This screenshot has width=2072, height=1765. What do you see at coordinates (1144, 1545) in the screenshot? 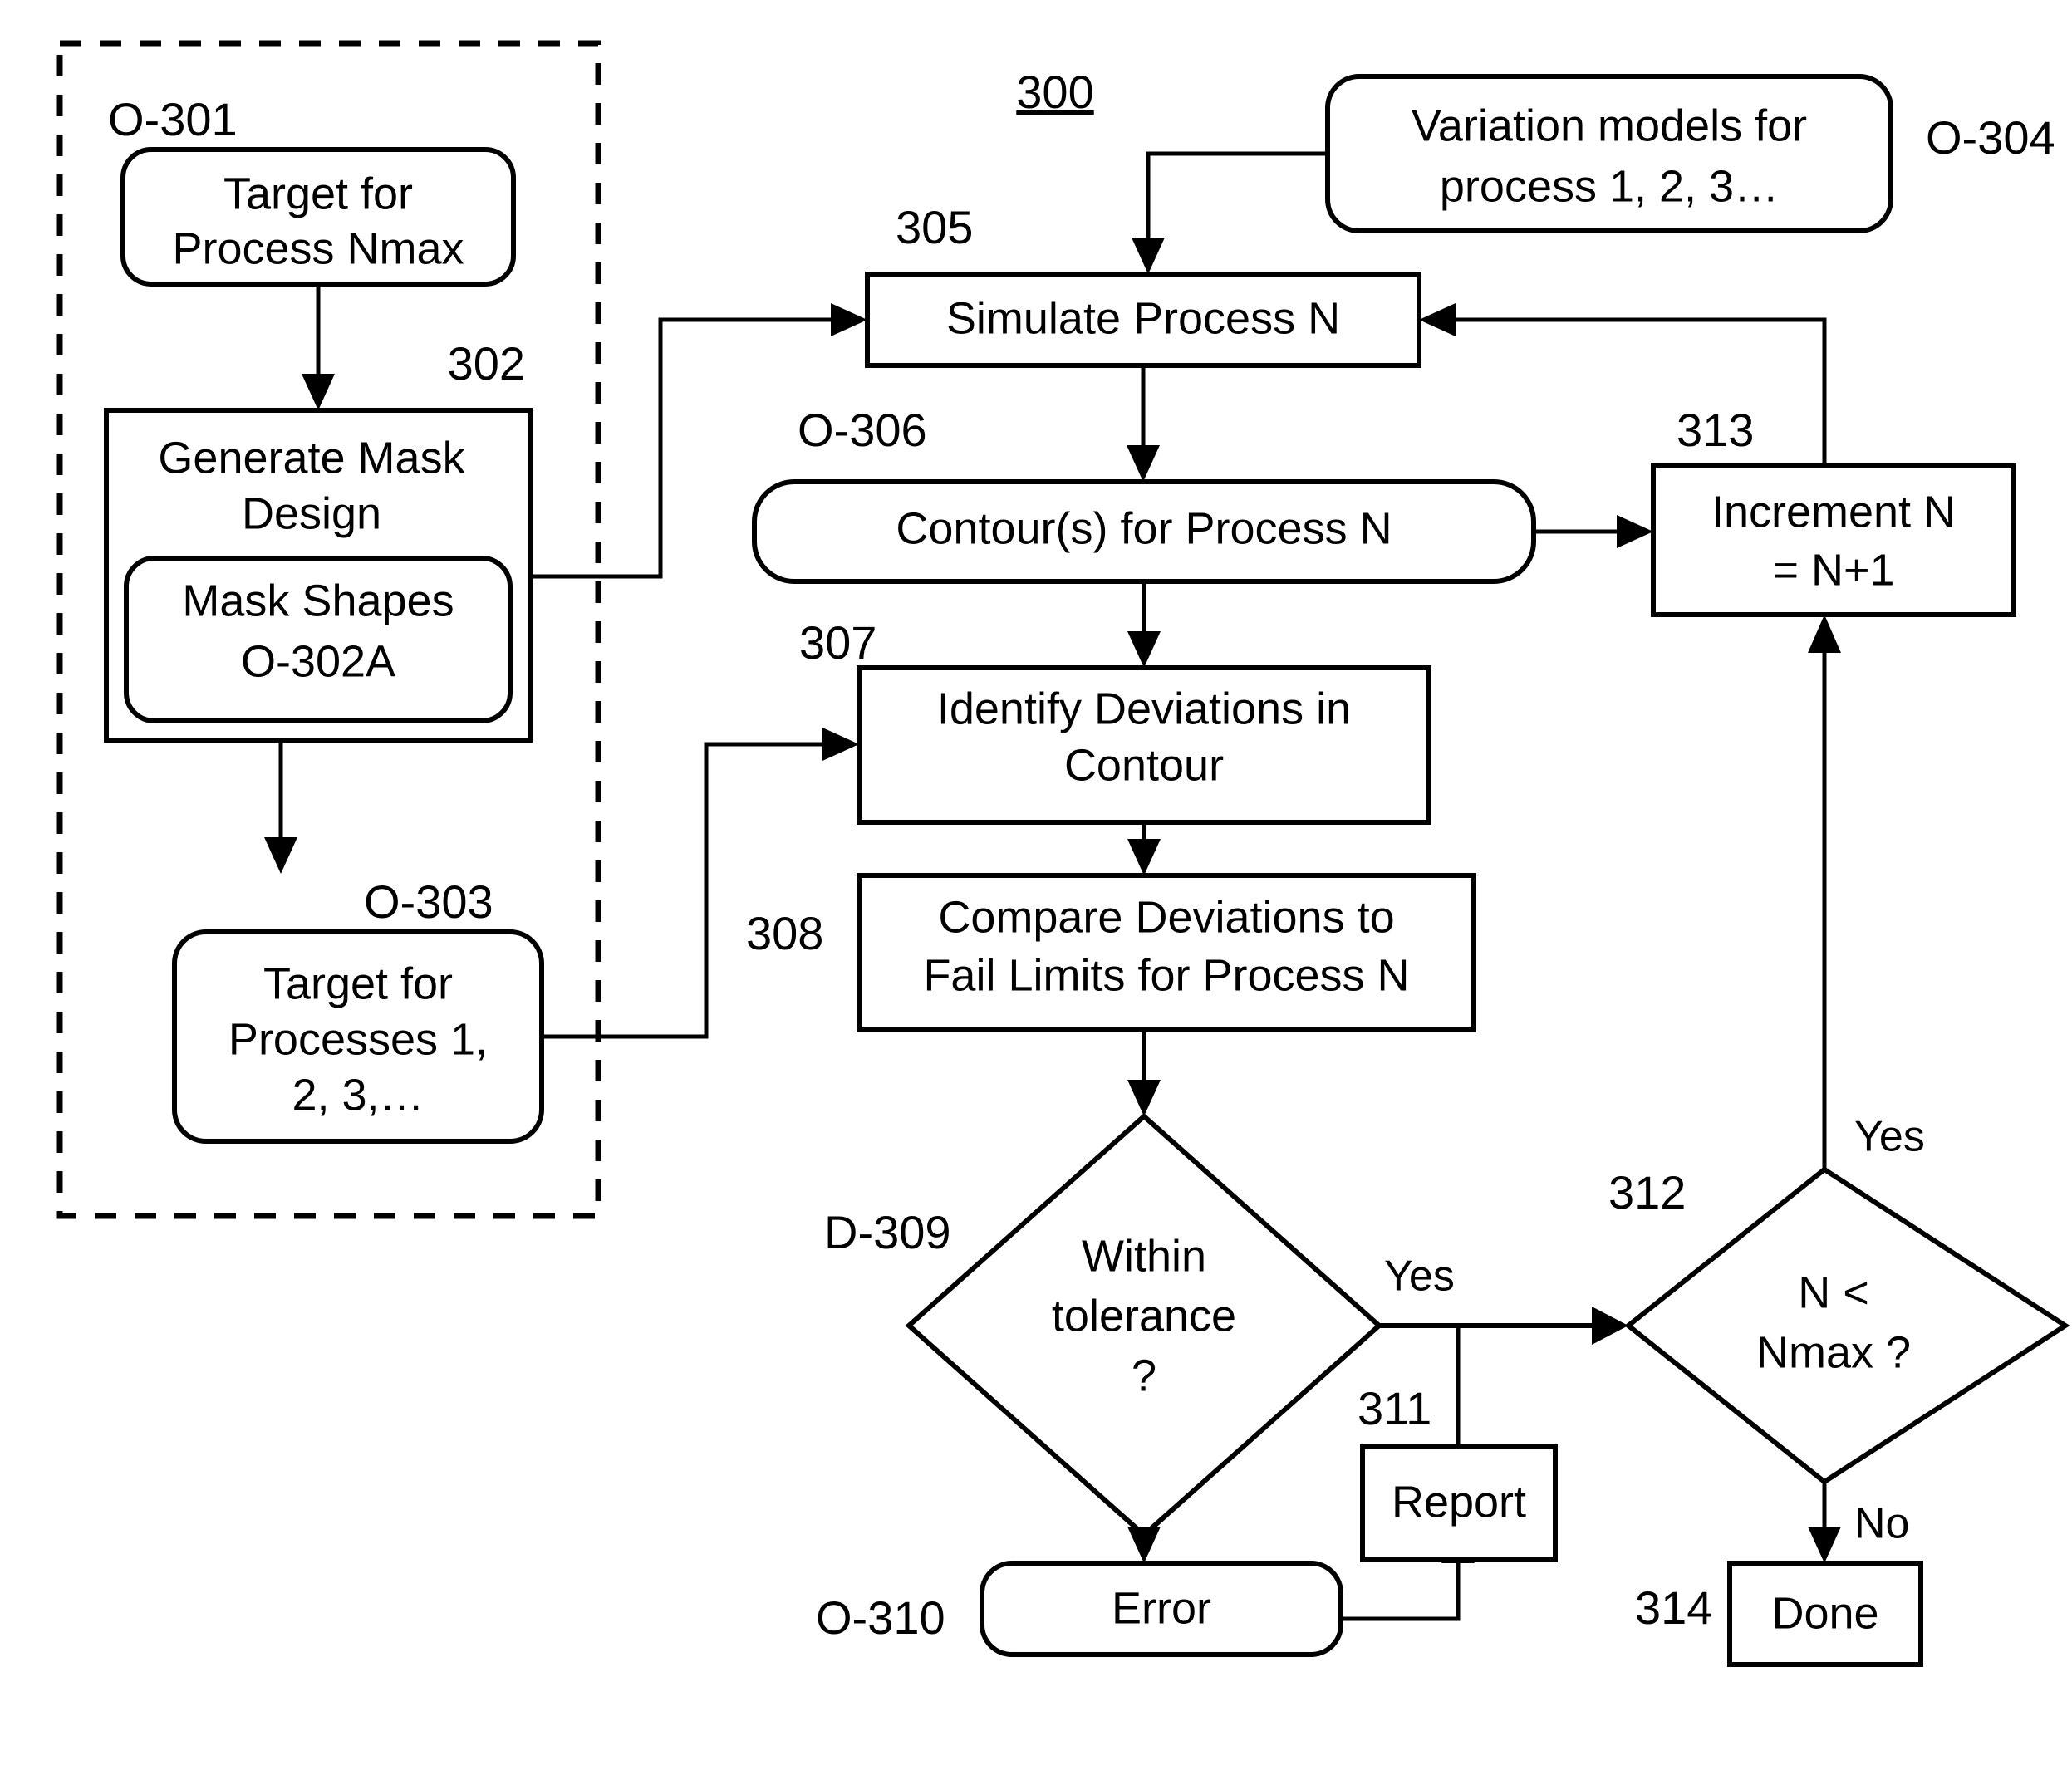
I see `arrowhead-d309-no-to-o310` at bounding box center [1144, 1545].